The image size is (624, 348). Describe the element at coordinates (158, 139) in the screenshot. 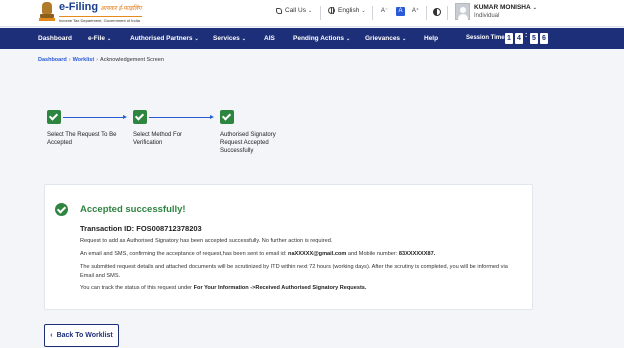

I see `step-label: Select Method For Verification` at that location.